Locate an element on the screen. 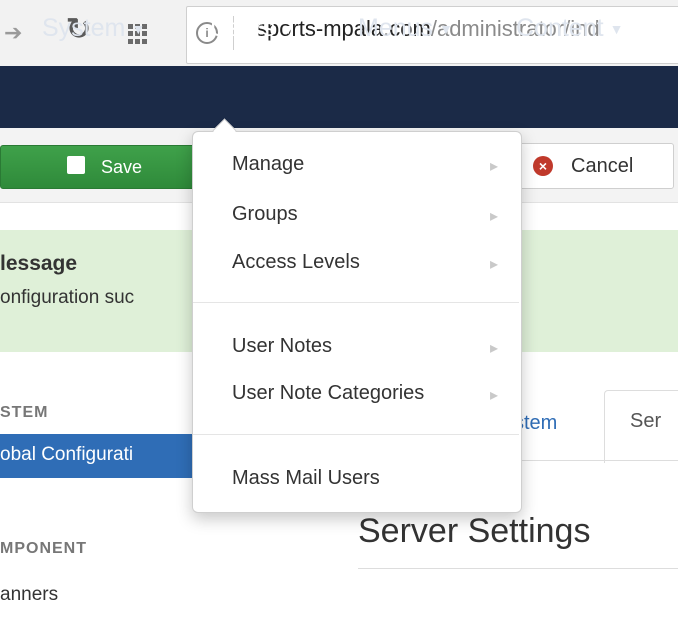 The width and height of the screenshot is (678, 624). message-text: onfiguration suc is located at coordinates (67, 297).